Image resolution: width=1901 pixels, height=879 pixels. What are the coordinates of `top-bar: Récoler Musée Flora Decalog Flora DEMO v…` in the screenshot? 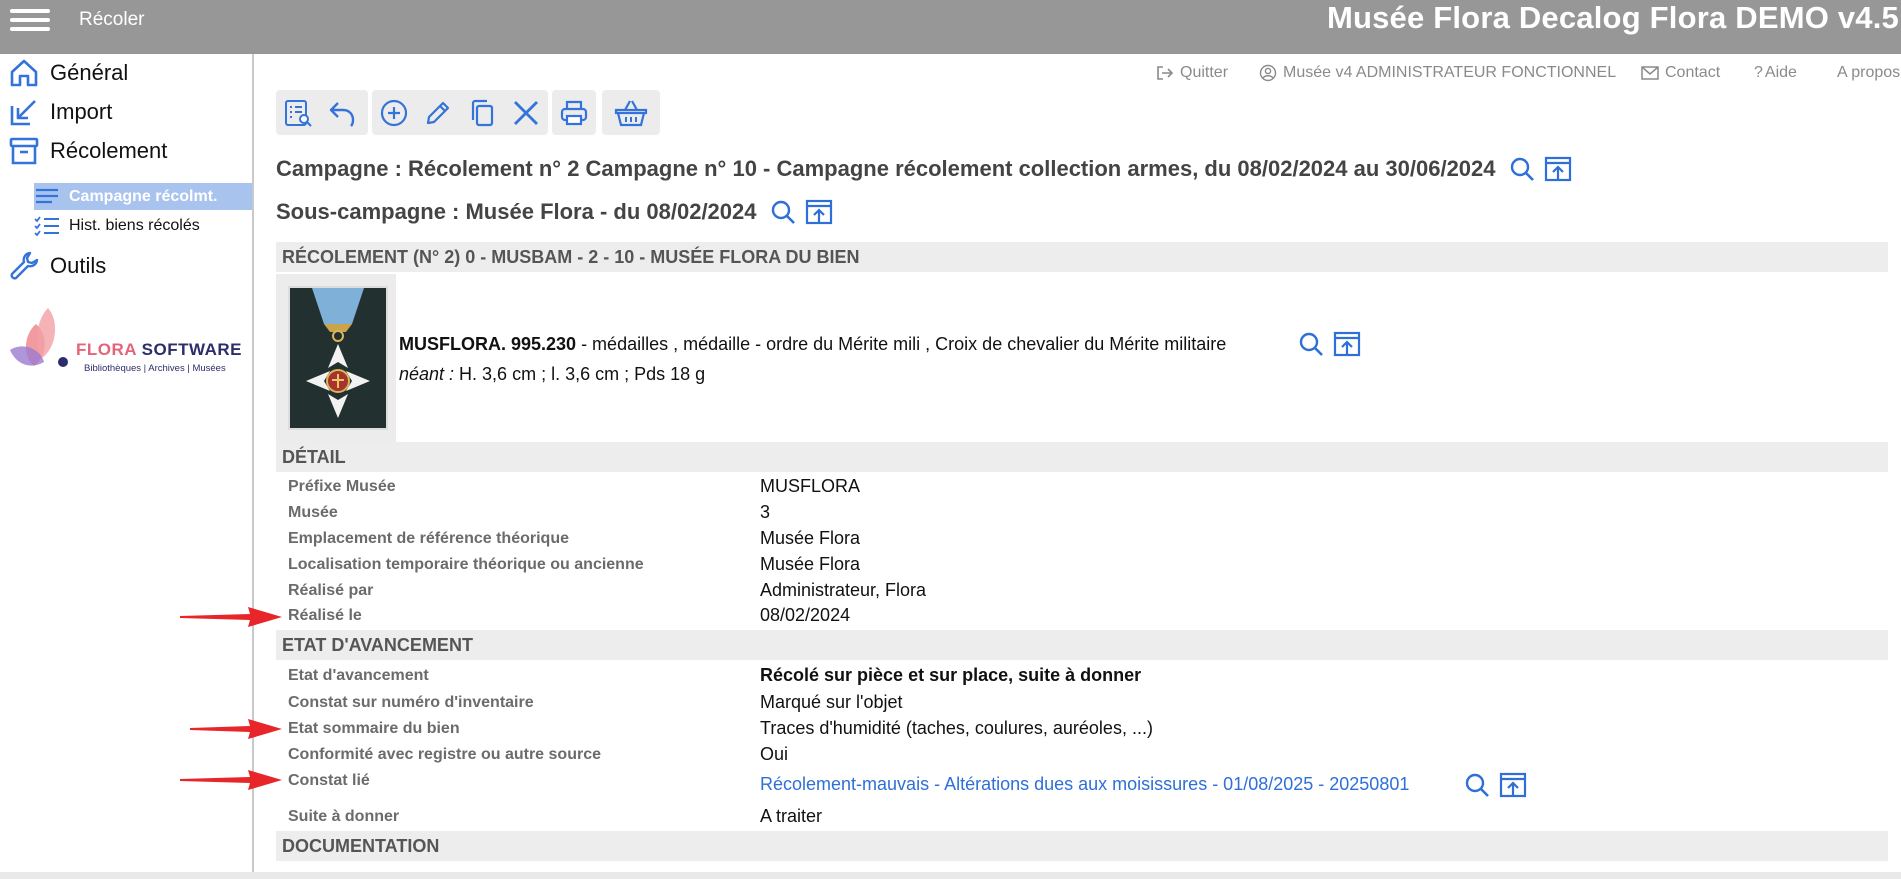 It's located at (950, 27).